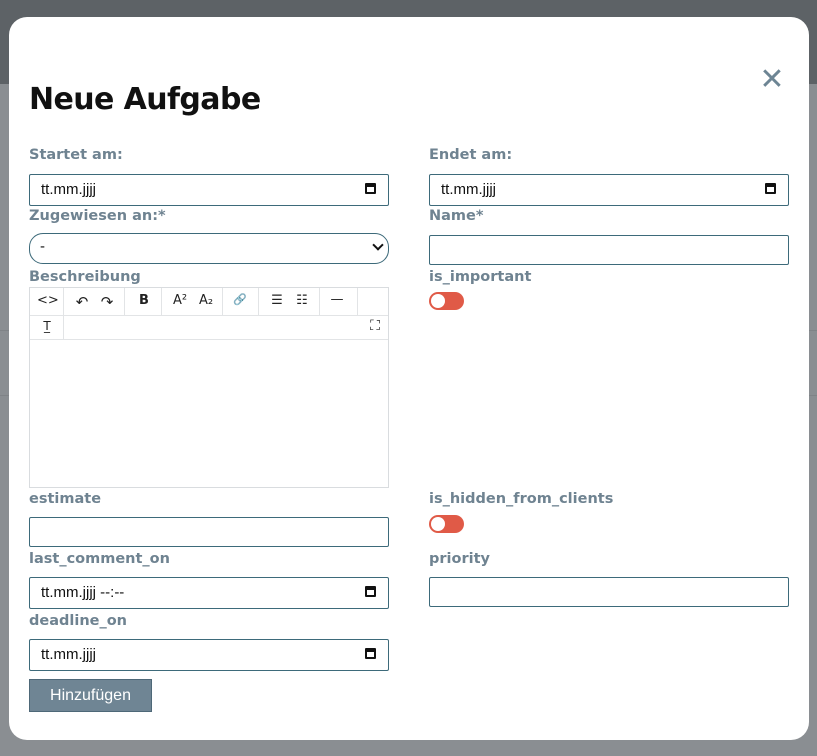 This screenshot has width=817, height=756. Describe the element at coordinates (471, 155) in the screenshot. I see `ends-on-label: Endet am:` at that location.